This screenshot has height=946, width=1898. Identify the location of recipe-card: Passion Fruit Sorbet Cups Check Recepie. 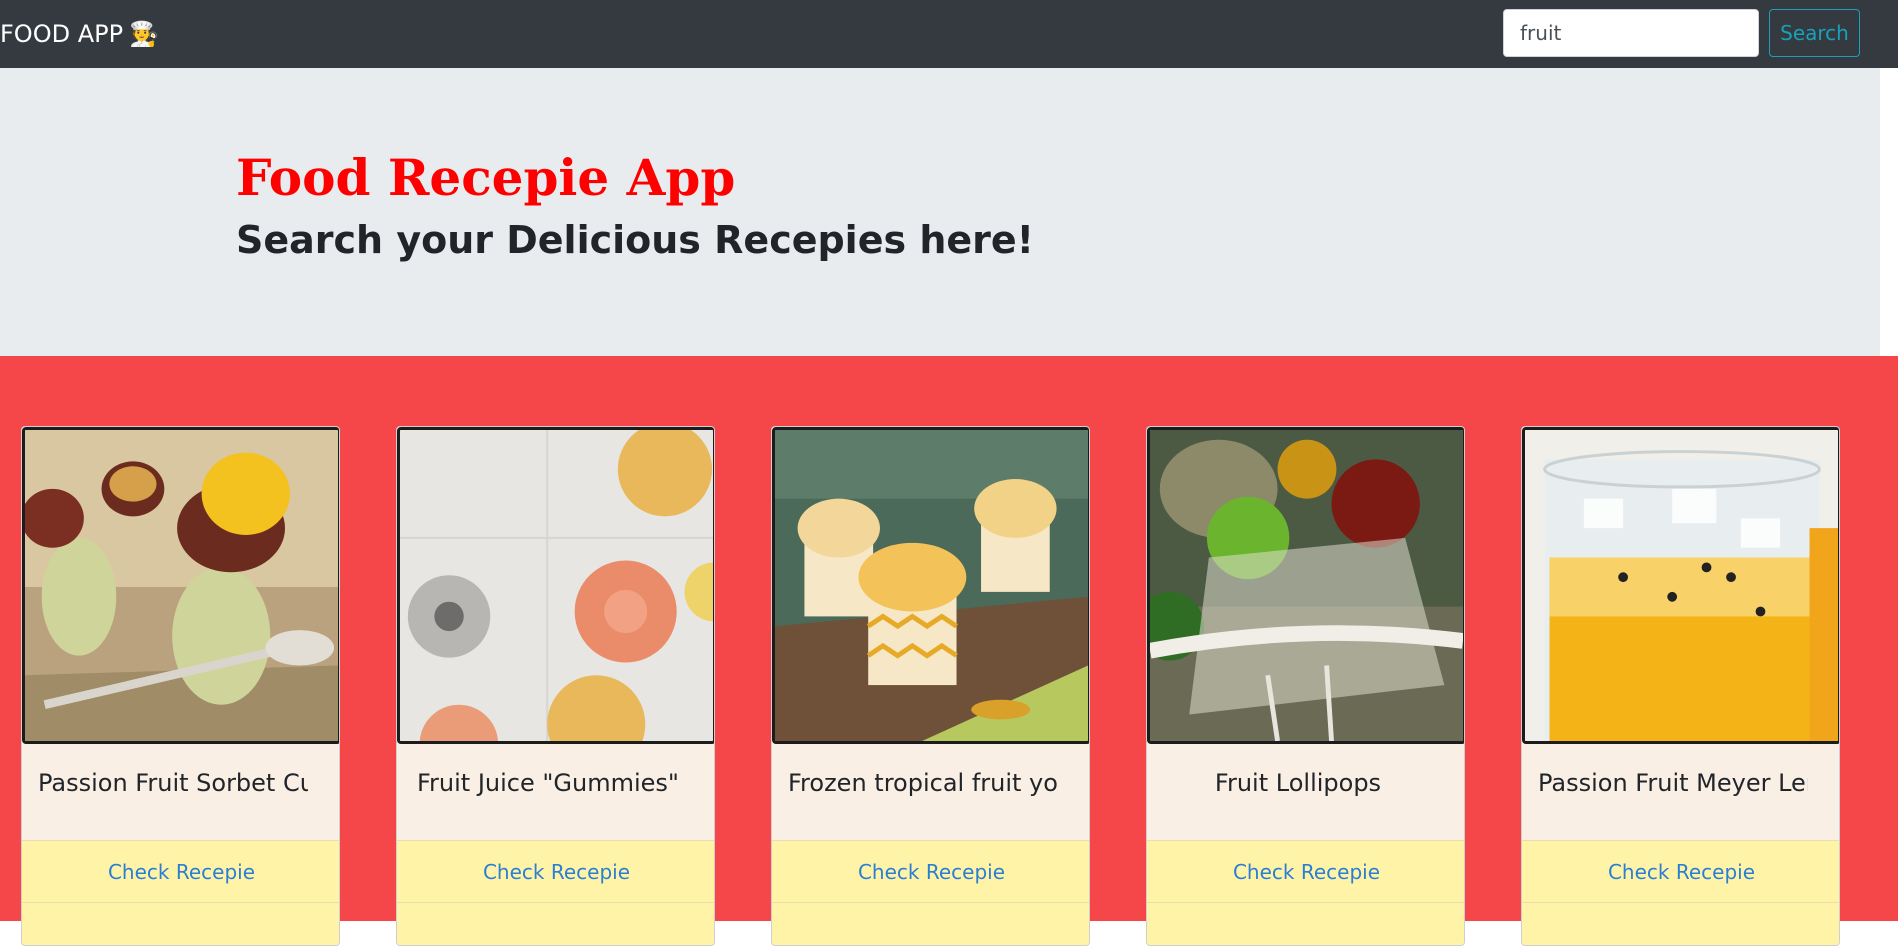
(180, 686).